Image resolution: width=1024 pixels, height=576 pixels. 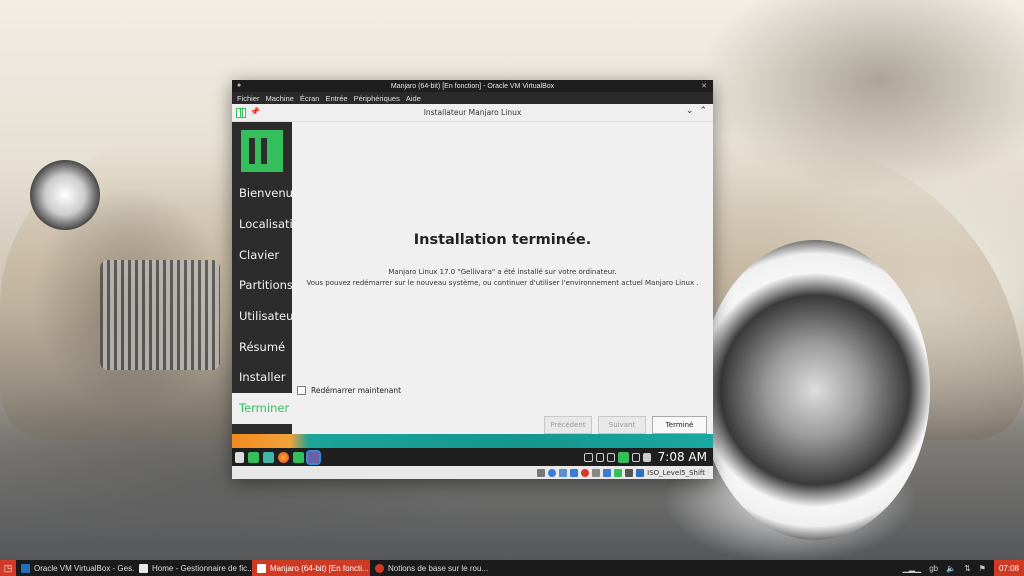 I want to click on wallpaper-headlight, so click(x=65, y=195).